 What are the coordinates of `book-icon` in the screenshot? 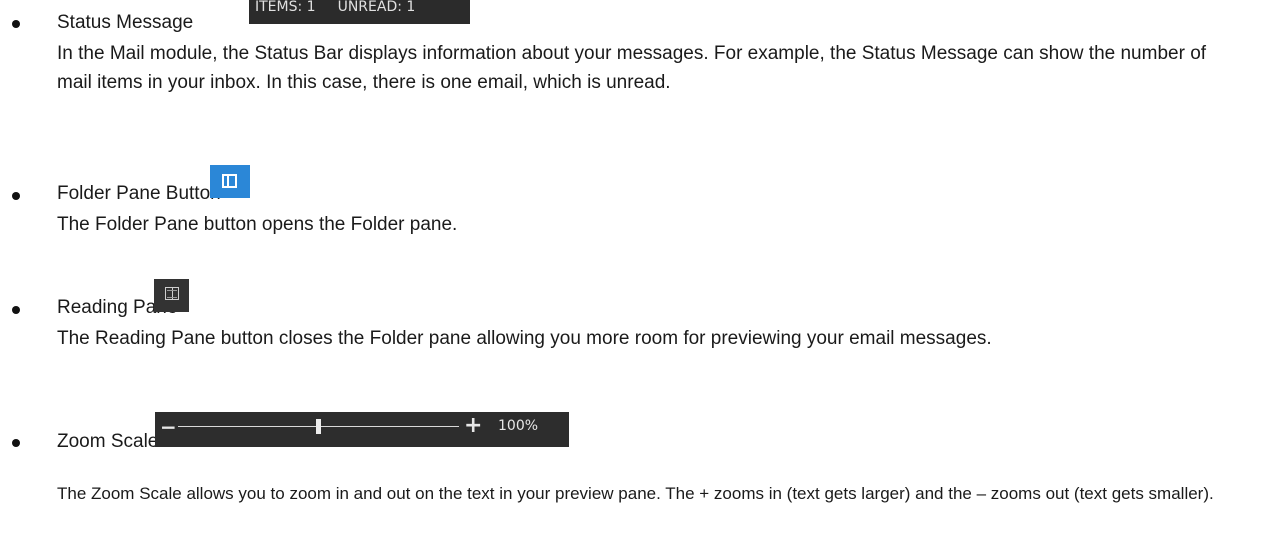 It's located at (172, 293).